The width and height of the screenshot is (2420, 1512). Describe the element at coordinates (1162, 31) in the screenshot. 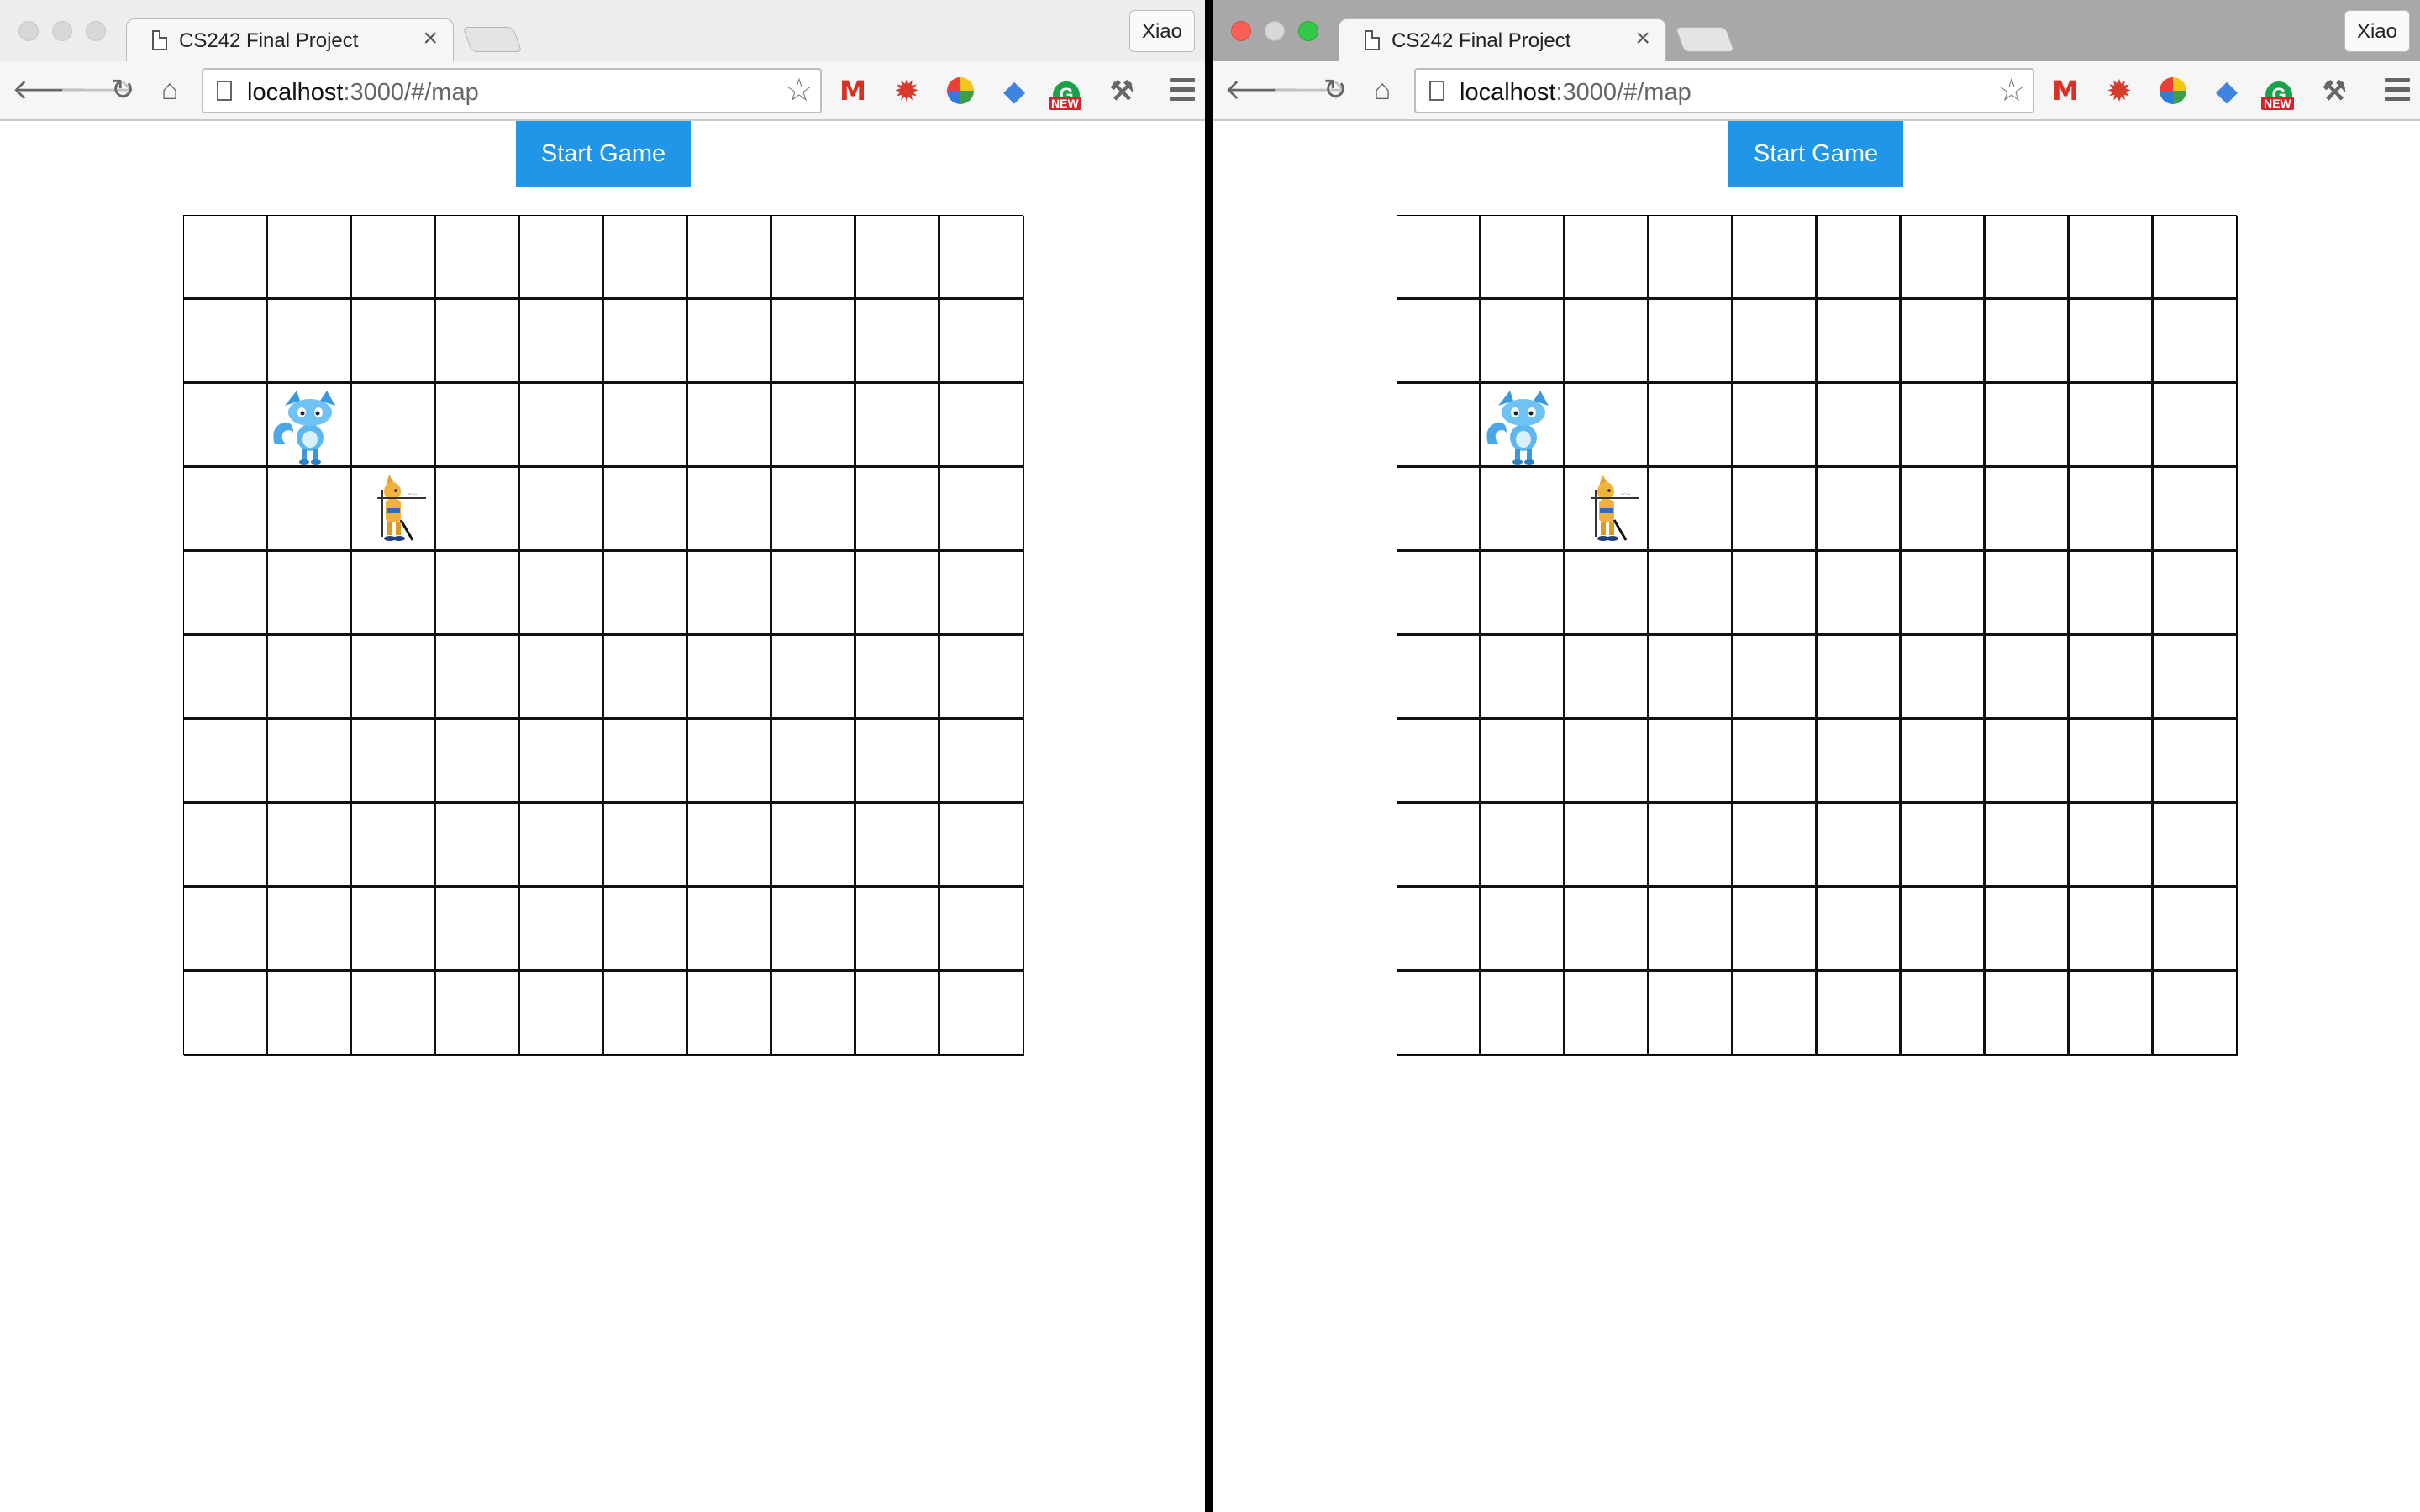

I see `profile-button: Xiao` at that location.